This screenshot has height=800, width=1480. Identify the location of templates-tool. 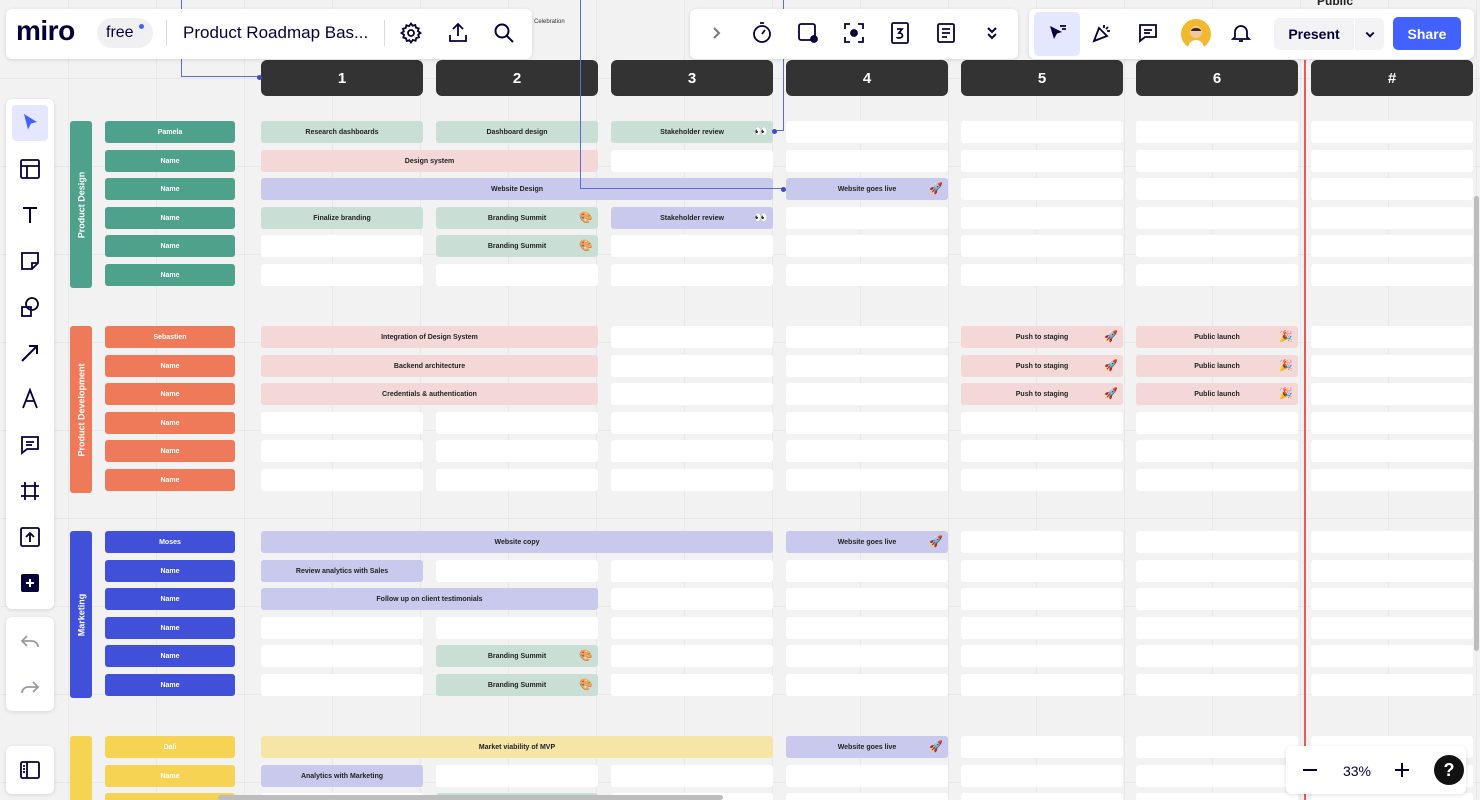
(30, 169).